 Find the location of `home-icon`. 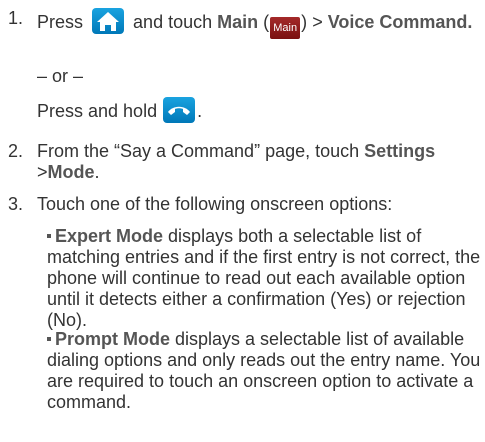

home-icon is located at coordinates (108, 21).